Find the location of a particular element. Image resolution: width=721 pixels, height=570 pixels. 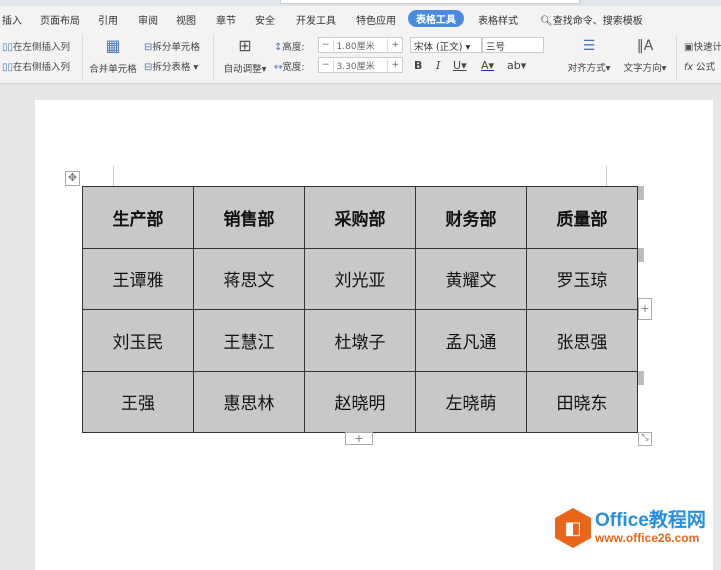

table-header-cell: 销售部 is located at coordinates (249, 217).